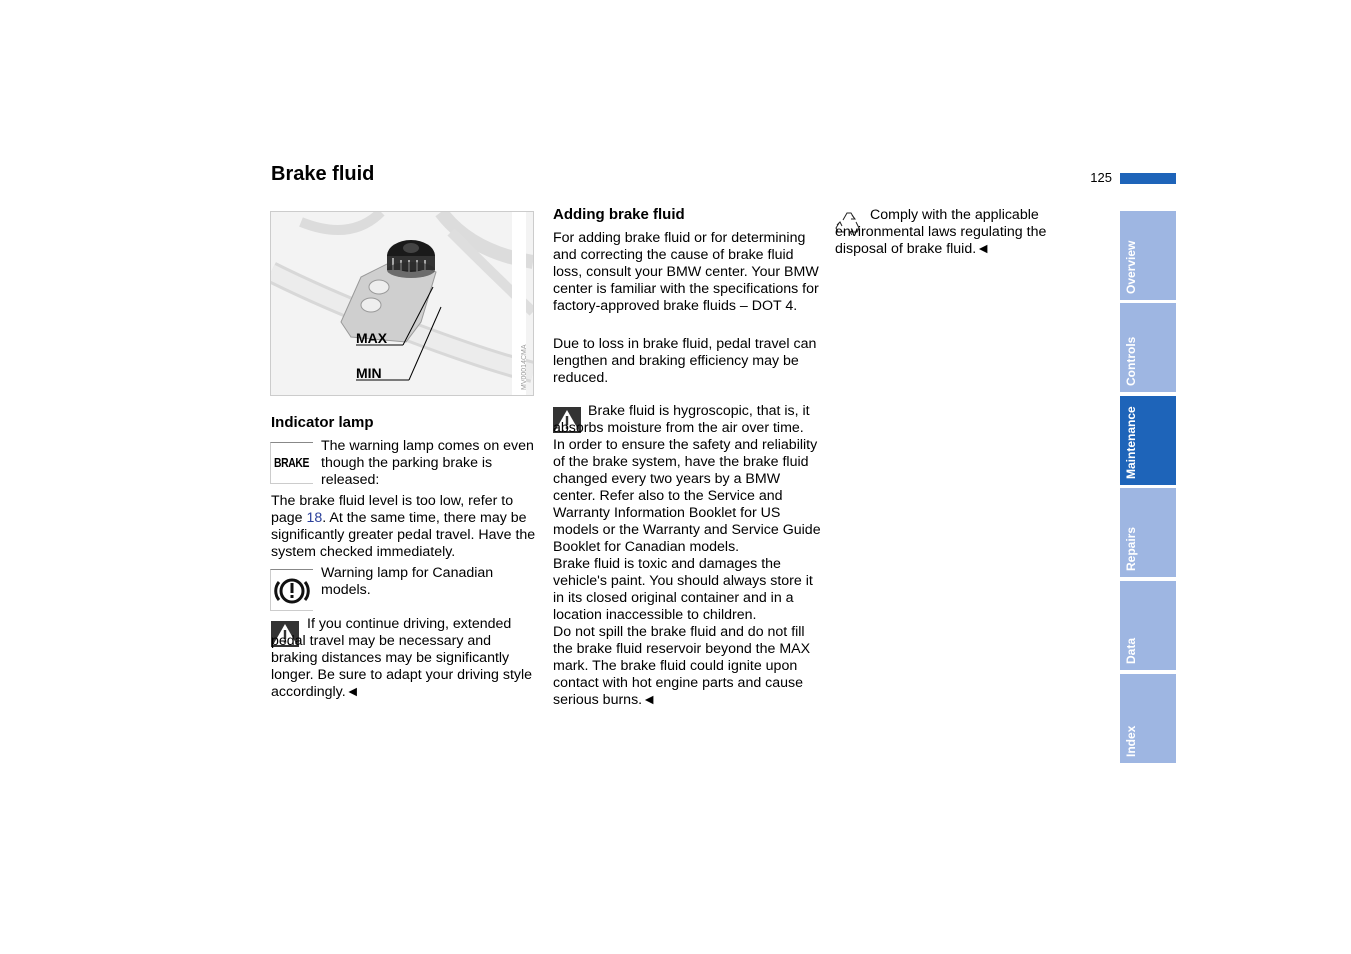 This screenshot has width=1351, height=954. Describe the element at coordinates (369, 373) in the screenshot. I see `min-label: MIN` at that location.